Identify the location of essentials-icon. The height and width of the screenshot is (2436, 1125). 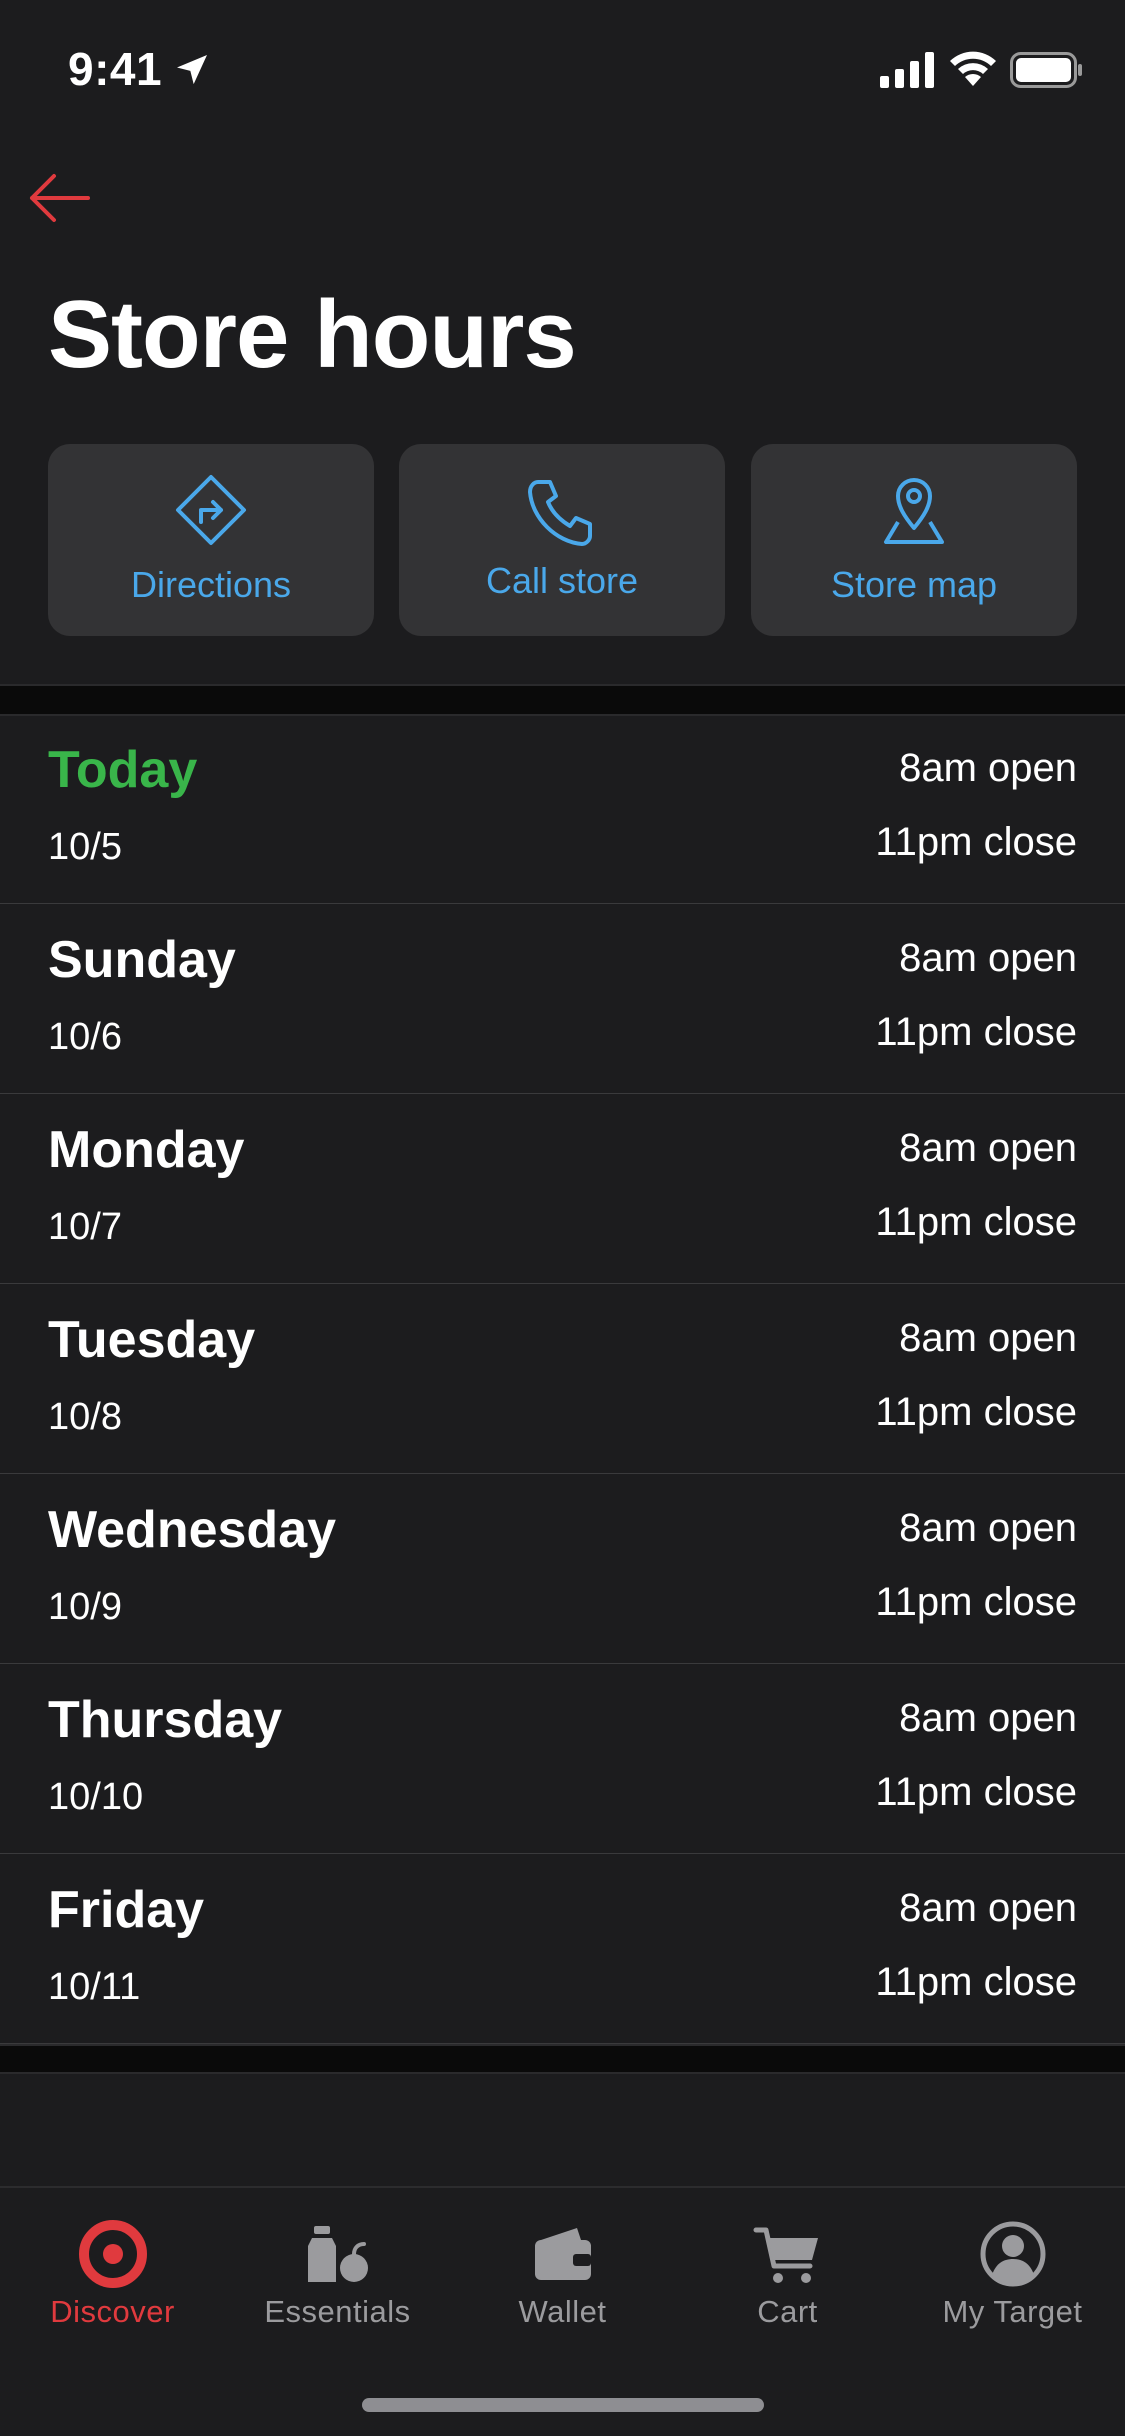
(337, 2254).